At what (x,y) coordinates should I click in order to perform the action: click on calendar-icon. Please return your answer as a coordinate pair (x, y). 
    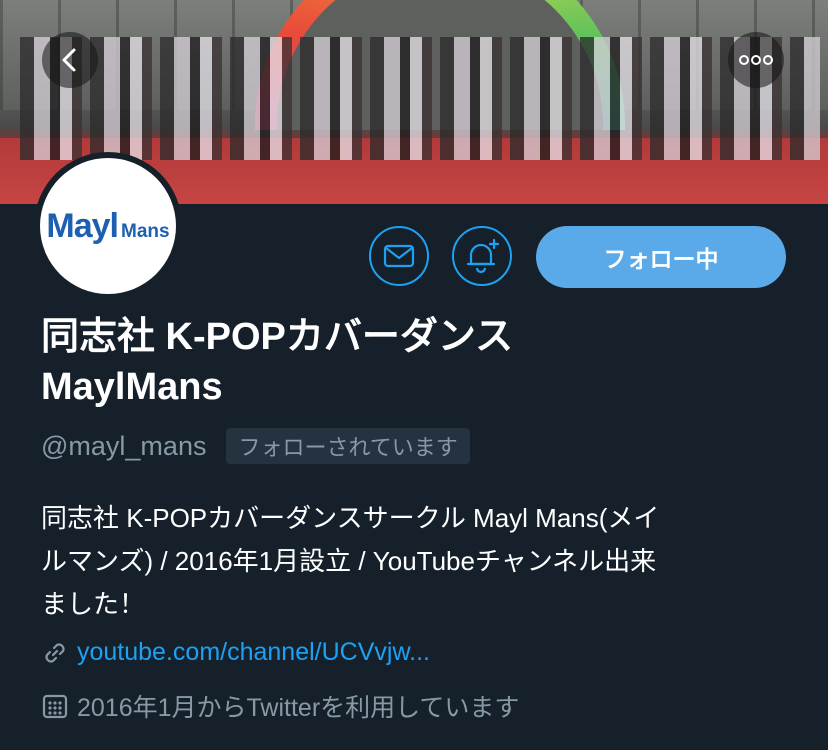
    Looking at the image, I should click on (55, 706).